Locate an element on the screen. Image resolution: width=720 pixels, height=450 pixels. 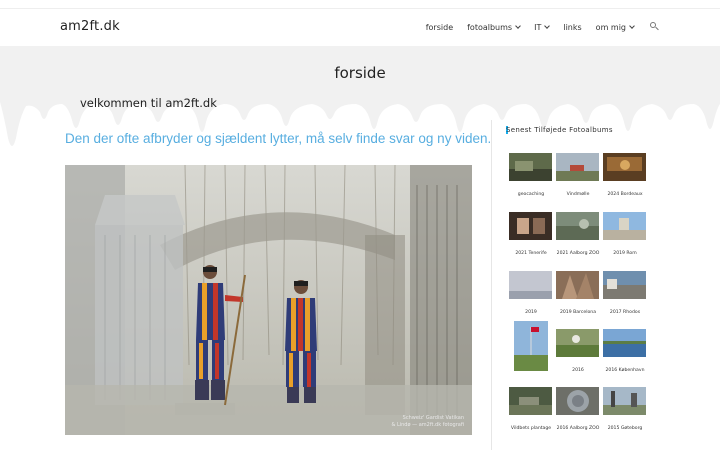
album-label: 2016 is located at coordinates (578, 370).